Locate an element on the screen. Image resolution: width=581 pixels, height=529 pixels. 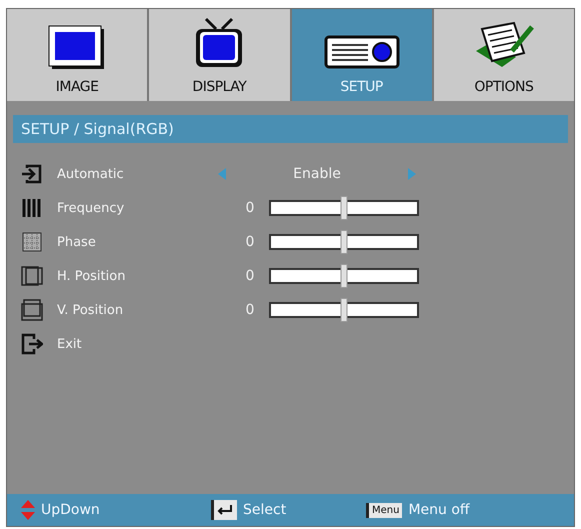
monitor-icon is located at coordinates (77, 47).